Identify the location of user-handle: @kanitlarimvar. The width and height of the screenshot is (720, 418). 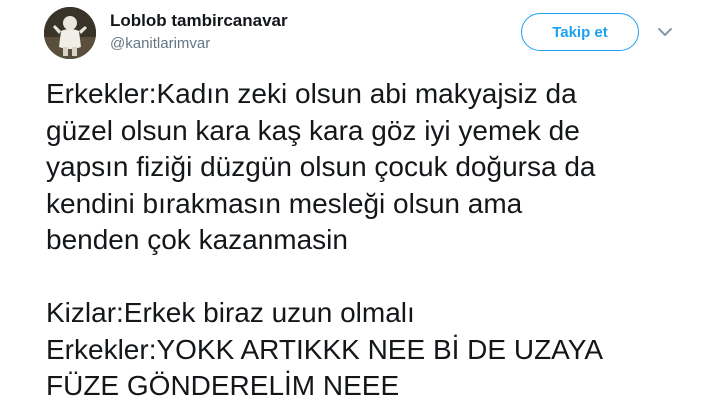
(160, 43).